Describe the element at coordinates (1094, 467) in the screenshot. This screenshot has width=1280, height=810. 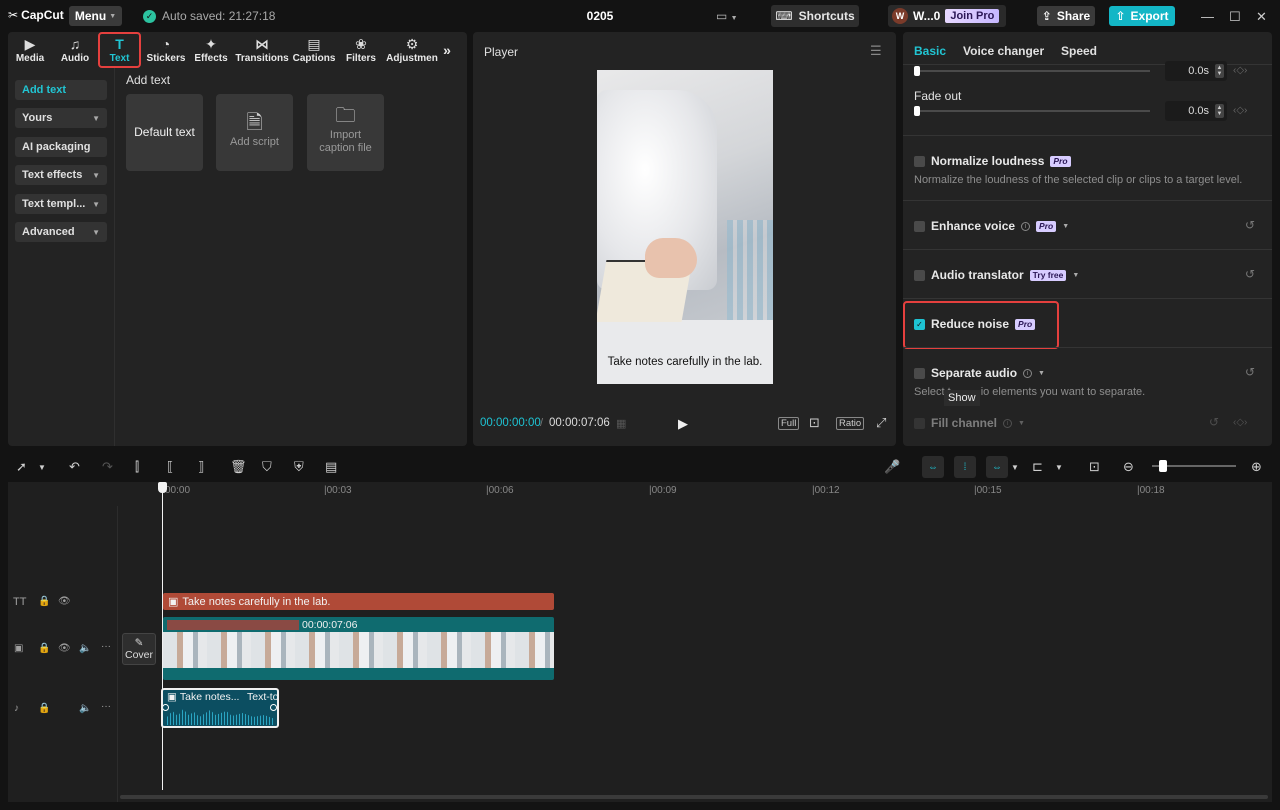
I see `zoom-fit-icon: ⊡` at that location.